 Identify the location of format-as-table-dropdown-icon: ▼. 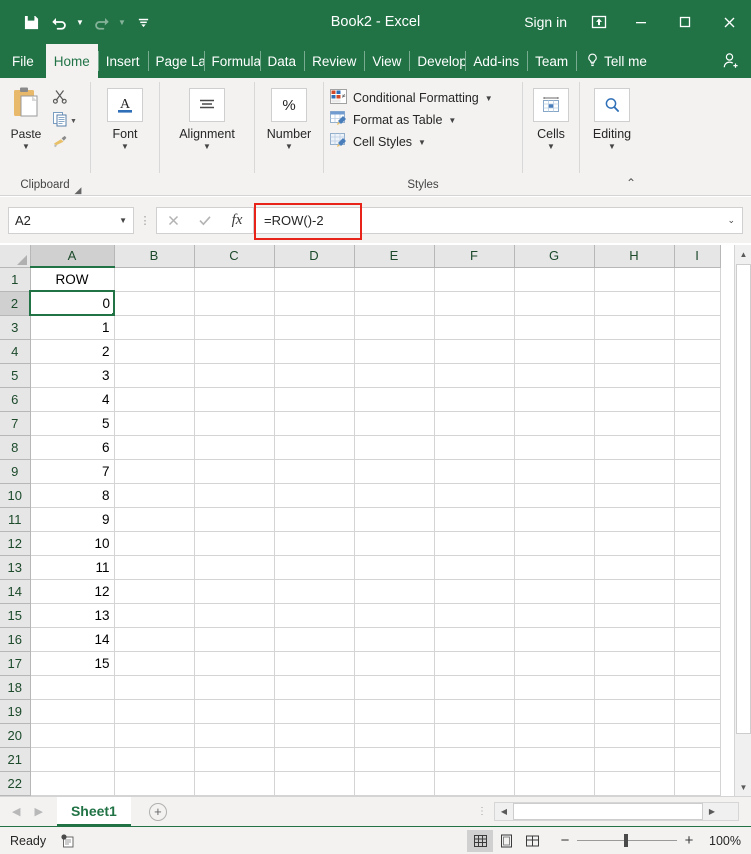
(452, 120).